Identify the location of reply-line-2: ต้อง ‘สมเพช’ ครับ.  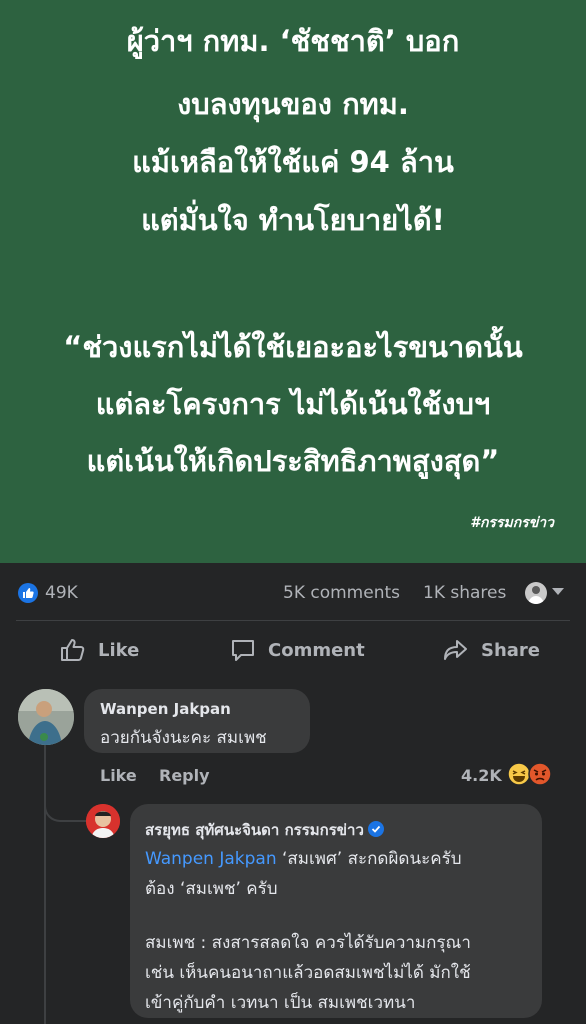
(211, 889).